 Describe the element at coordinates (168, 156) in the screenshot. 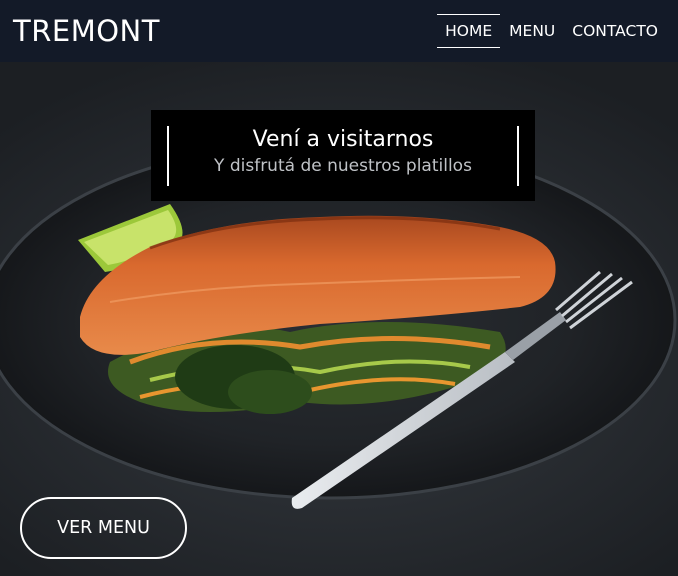

I see `caption-left-bar` at that location.